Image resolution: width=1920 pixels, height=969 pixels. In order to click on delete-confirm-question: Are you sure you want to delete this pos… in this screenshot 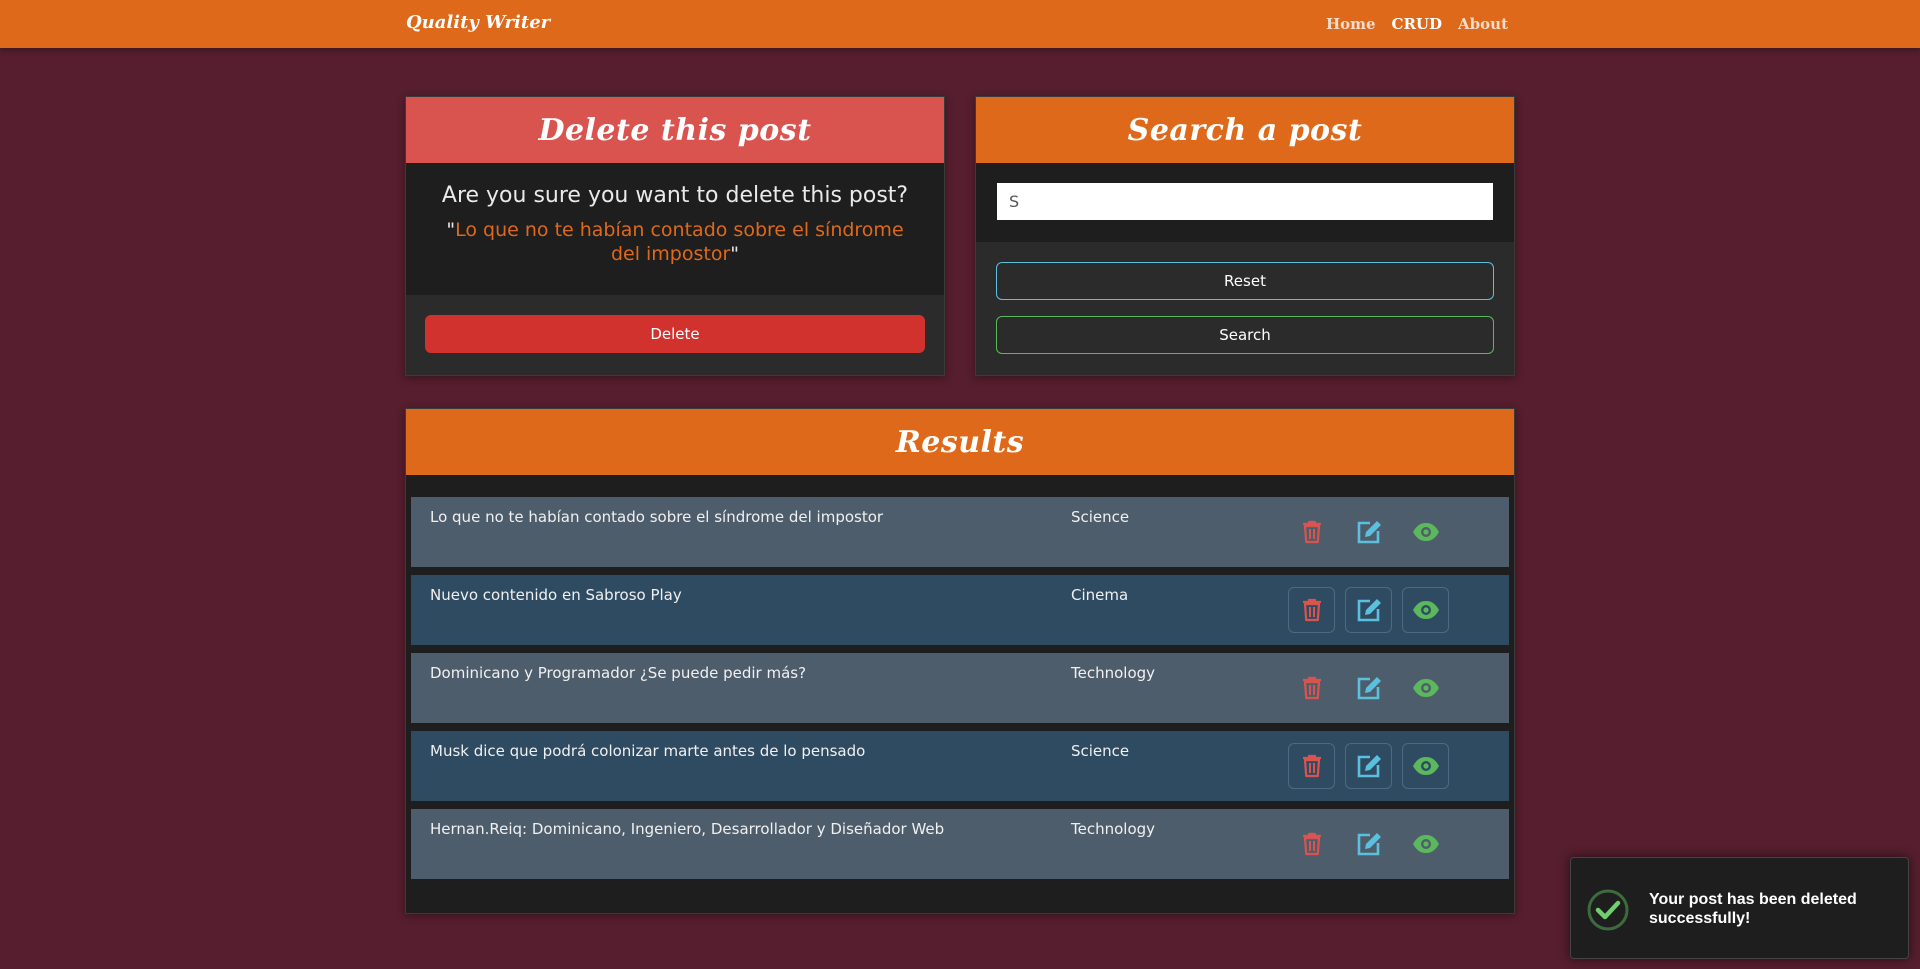, I will do `click(675, 195)`.